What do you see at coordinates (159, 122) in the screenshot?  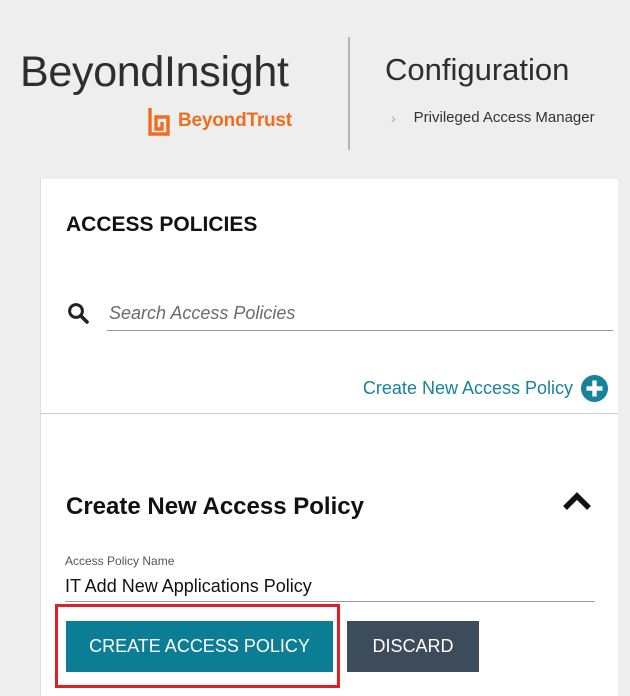 I see `beyondtrust-logo-icon` at bounding box center [159, 122].